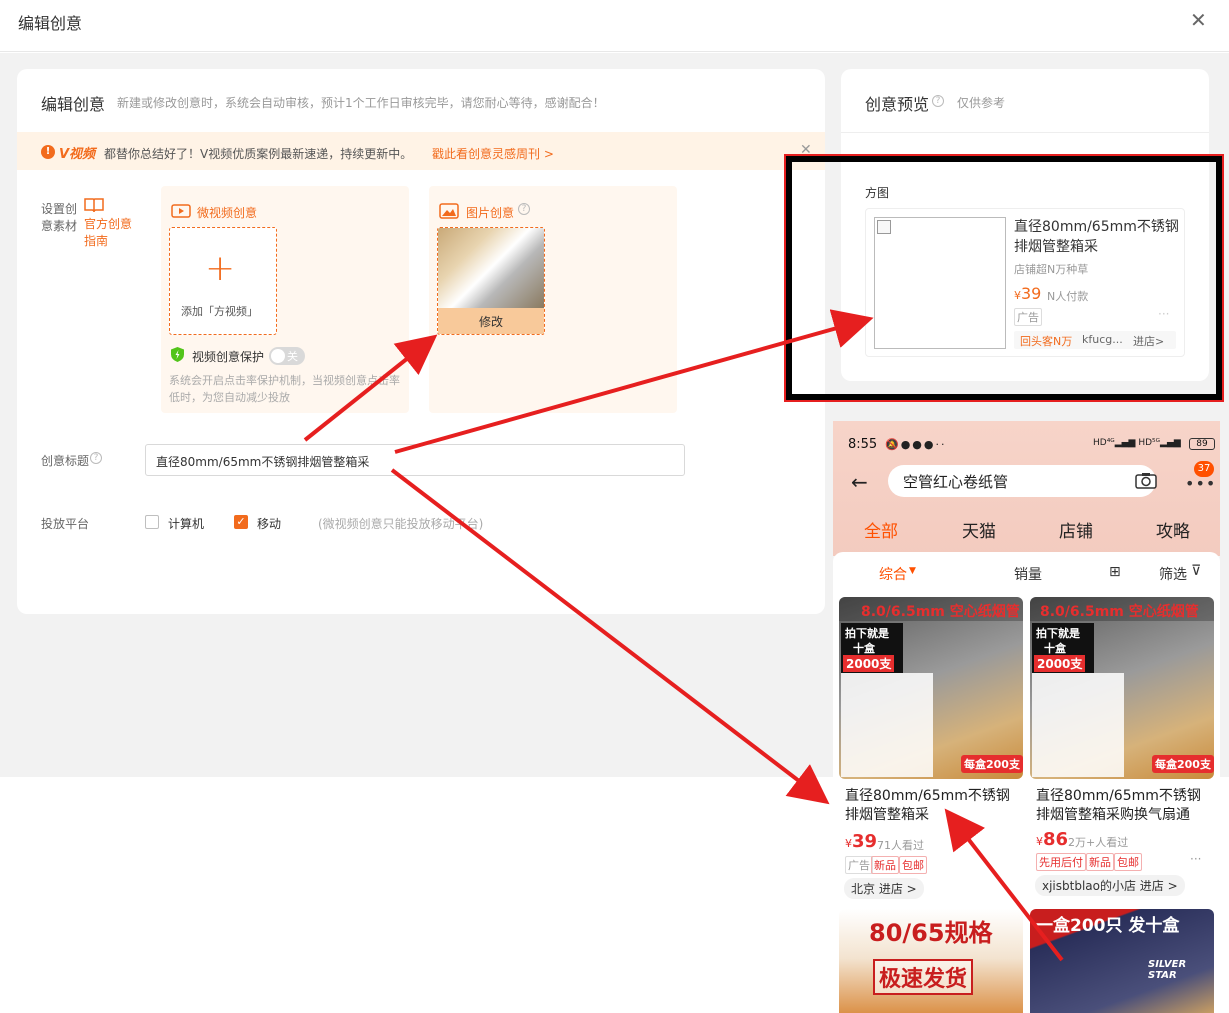  I want to click on camera-icon, so click(1146, 480).